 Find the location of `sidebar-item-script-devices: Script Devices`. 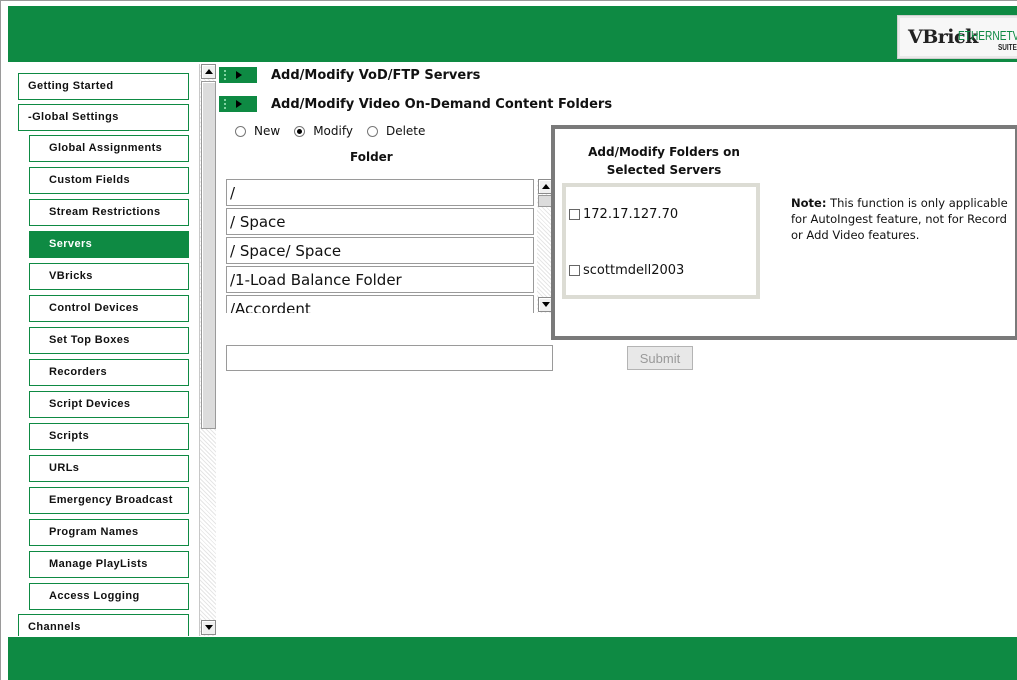

sidebar-item-script-devices: Script Devices is located at coordinates (109, 404).